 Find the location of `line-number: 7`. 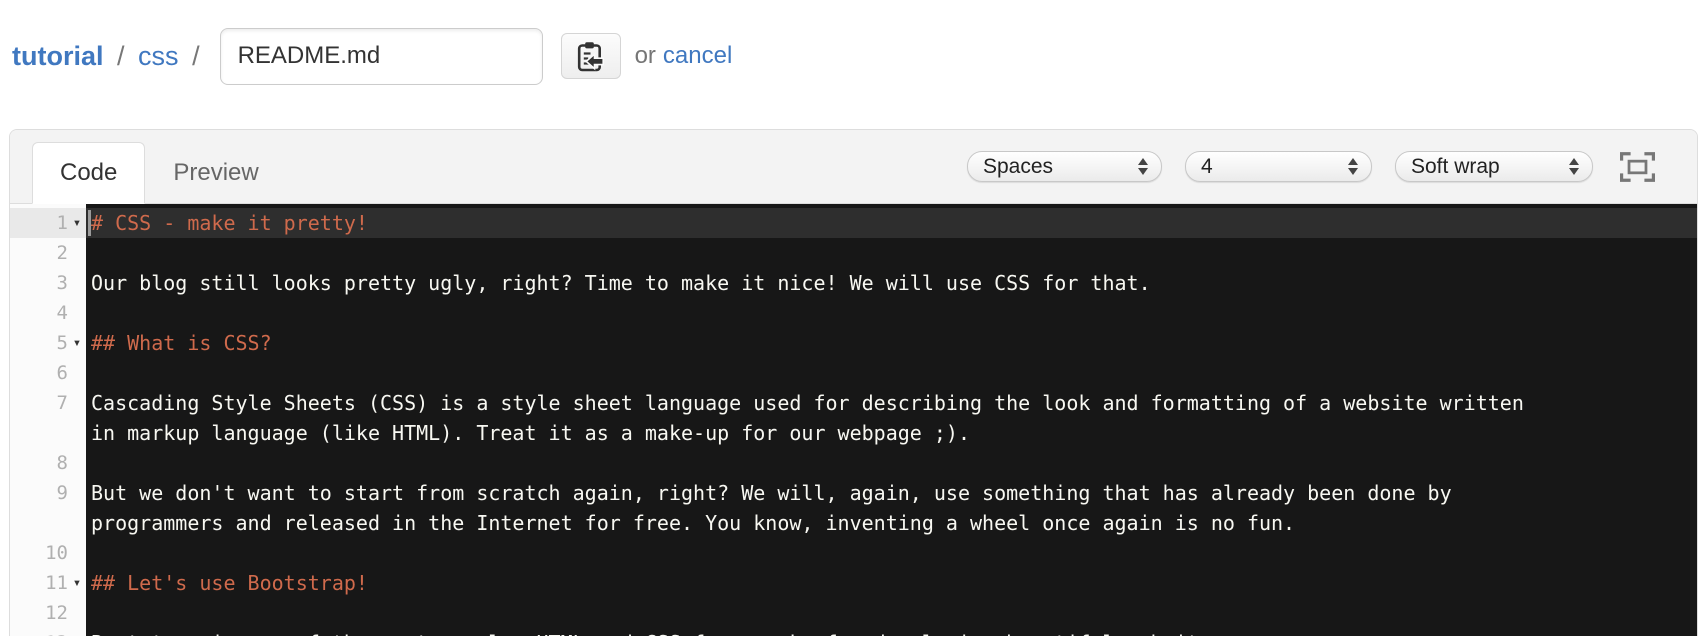

line-number: 7 is located at coordinates (62, 403).